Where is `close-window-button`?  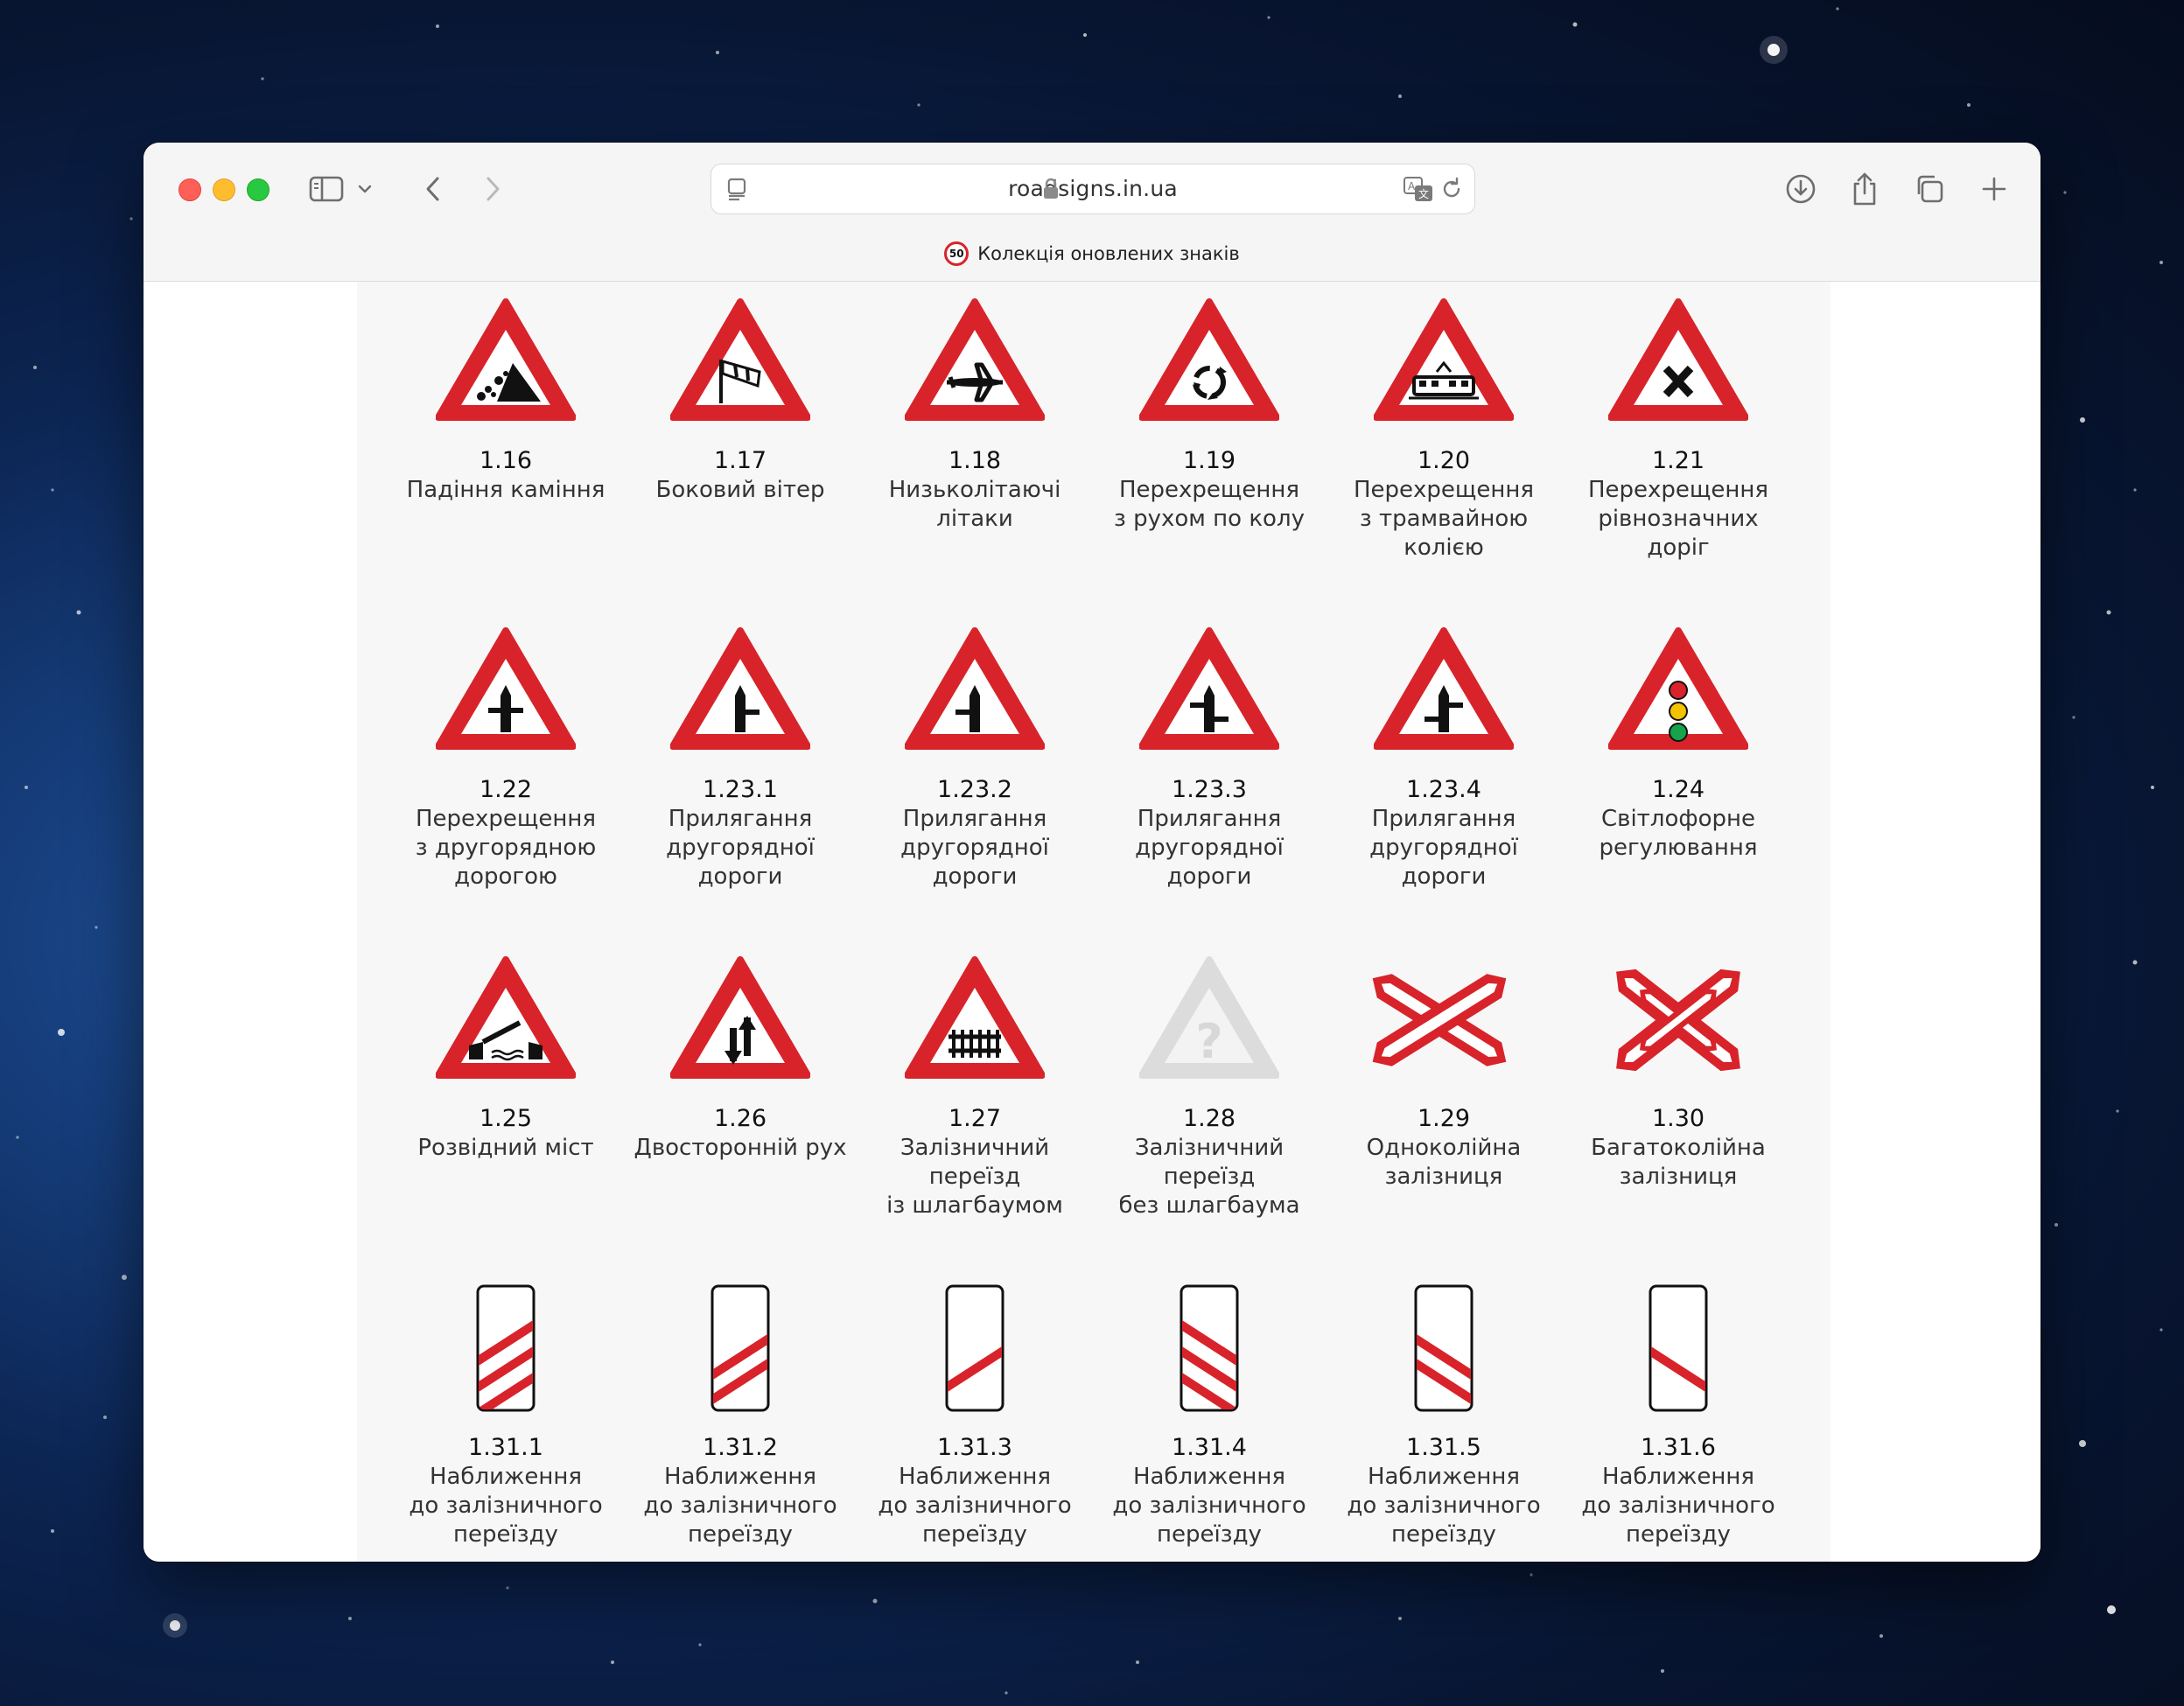
close-window-button is located at coordinates (189, 189).